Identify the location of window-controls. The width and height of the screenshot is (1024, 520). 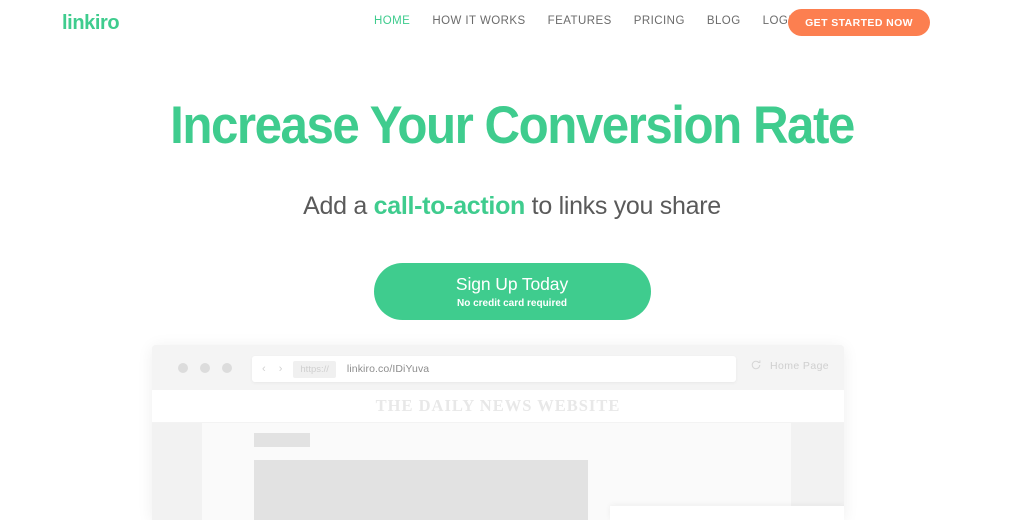
(205, 367).